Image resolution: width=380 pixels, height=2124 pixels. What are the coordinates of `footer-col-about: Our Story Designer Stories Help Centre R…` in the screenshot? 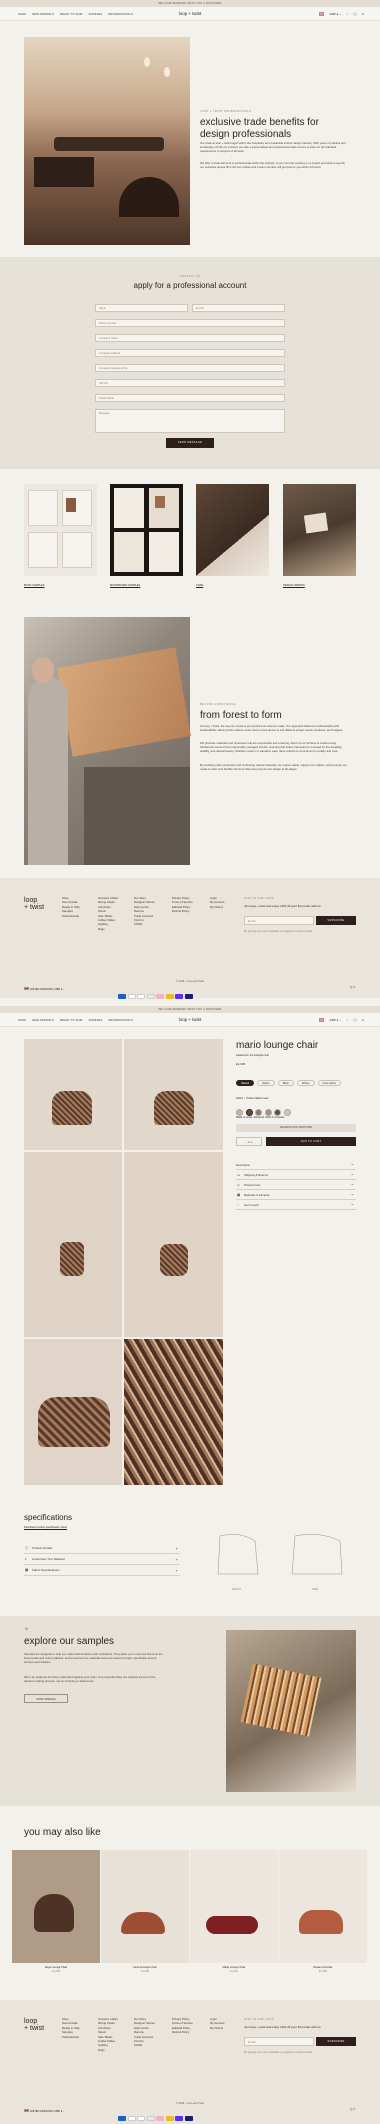 It's located at (144, 2032).